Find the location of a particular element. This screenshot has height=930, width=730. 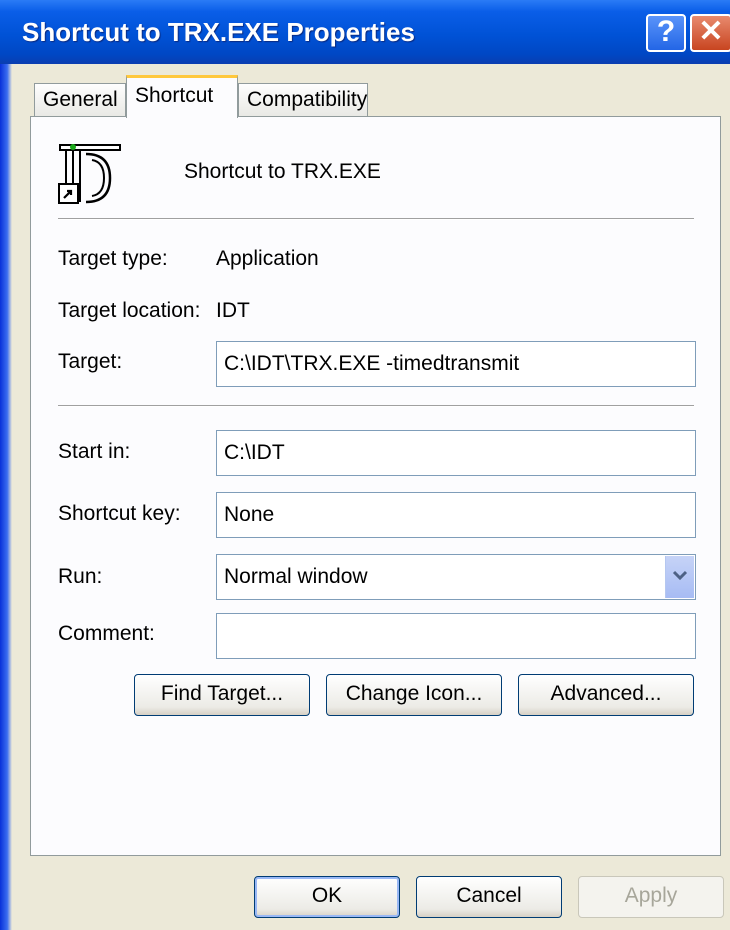

ok-button: OK is located at coordinates (327, 897).